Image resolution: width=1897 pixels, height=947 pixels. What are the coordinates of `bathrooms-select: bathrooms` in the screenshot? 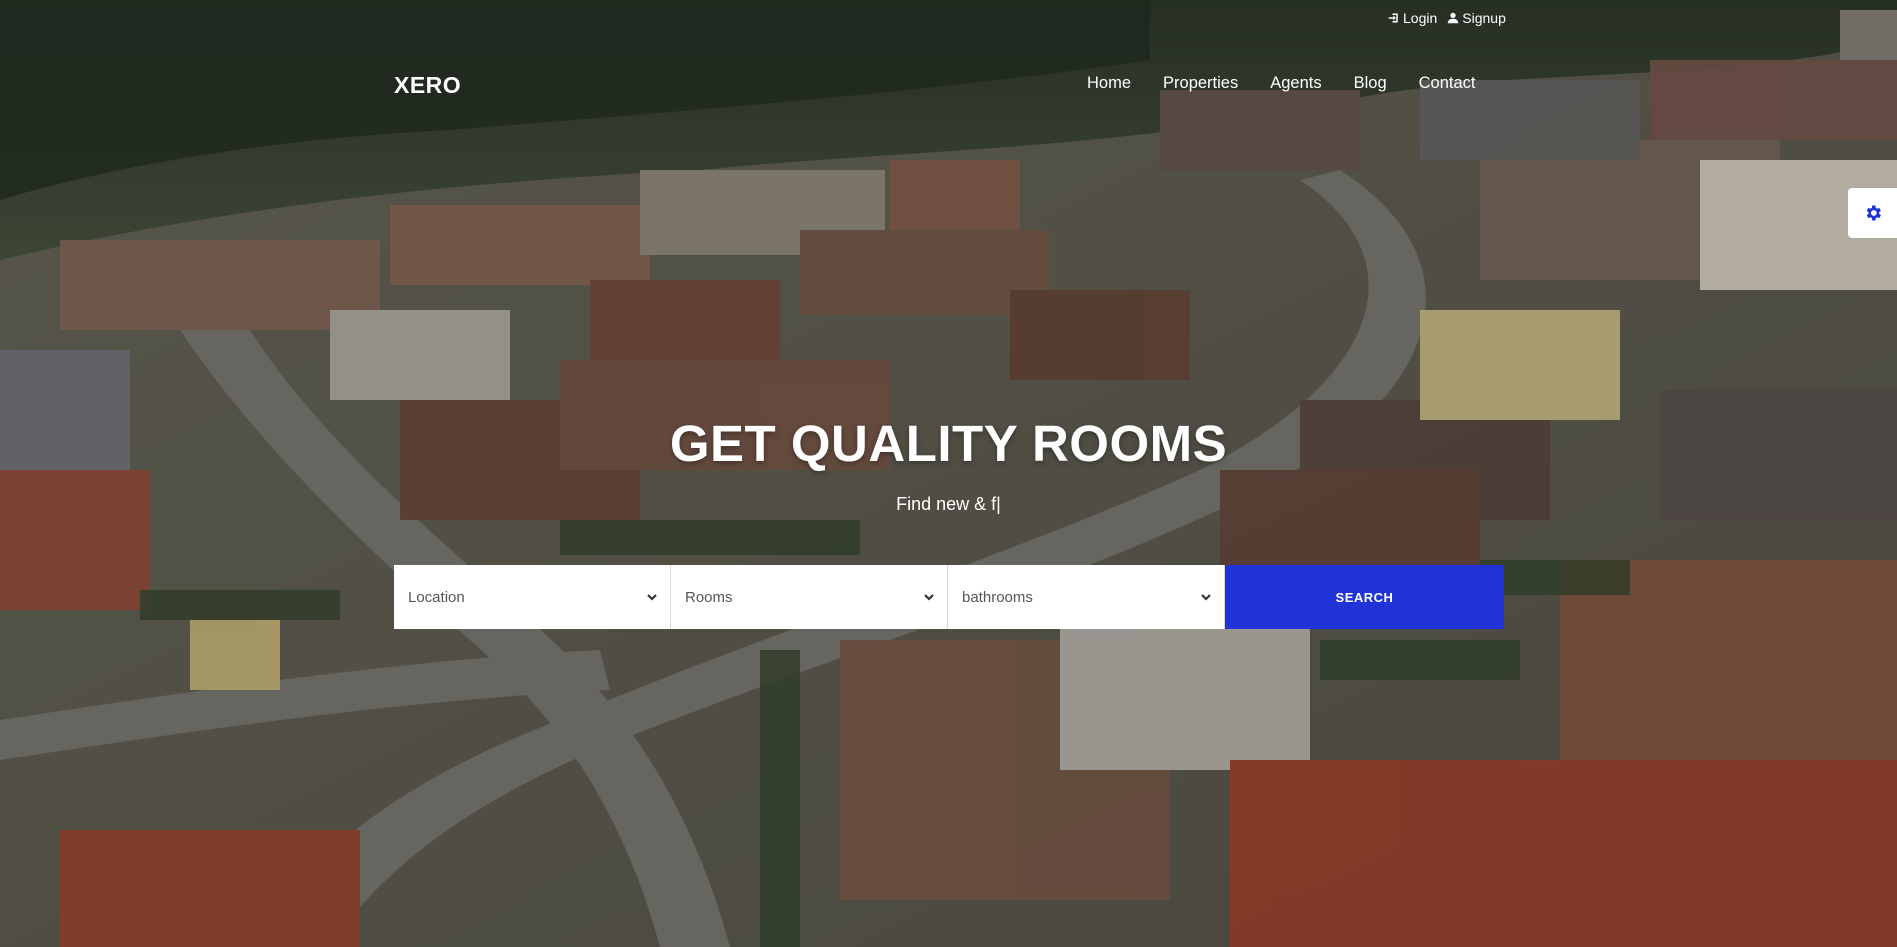 It's located at (1086, 597).